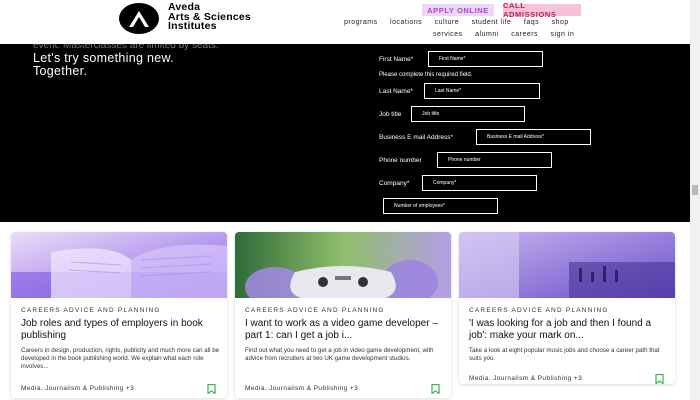 The image size is (700, 400). Describe the element at coordinates (494, 160) in the screenshot. I see `phone-field: Phone number` at that location.